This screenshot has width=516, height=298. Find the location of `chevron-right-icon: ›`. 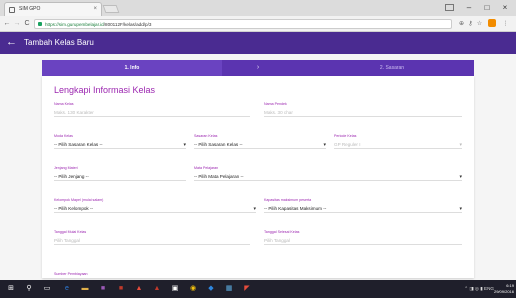

chevron-right-icon: › is located at coordinates (258, 67).